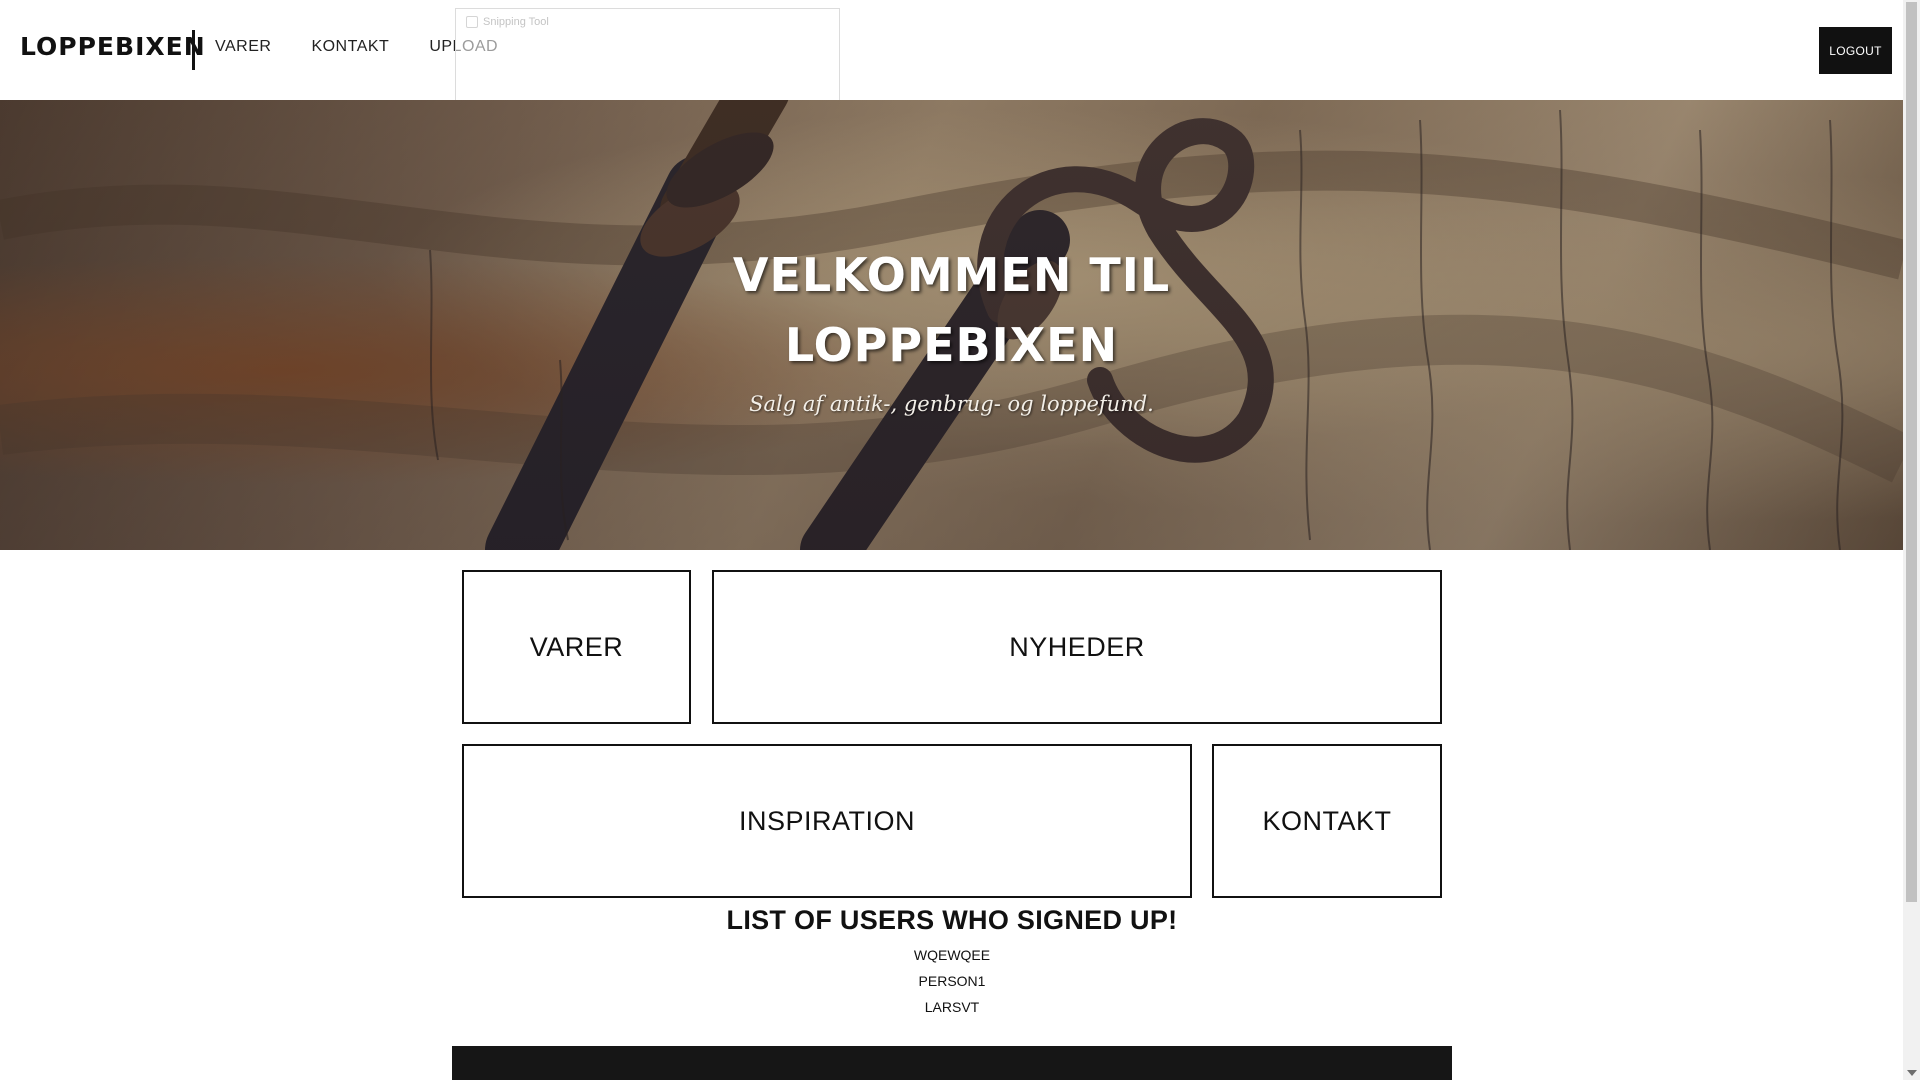 The width and height of the screenshot is (1920, 1080). I want to click on footer-bar, so click(952, 1063).